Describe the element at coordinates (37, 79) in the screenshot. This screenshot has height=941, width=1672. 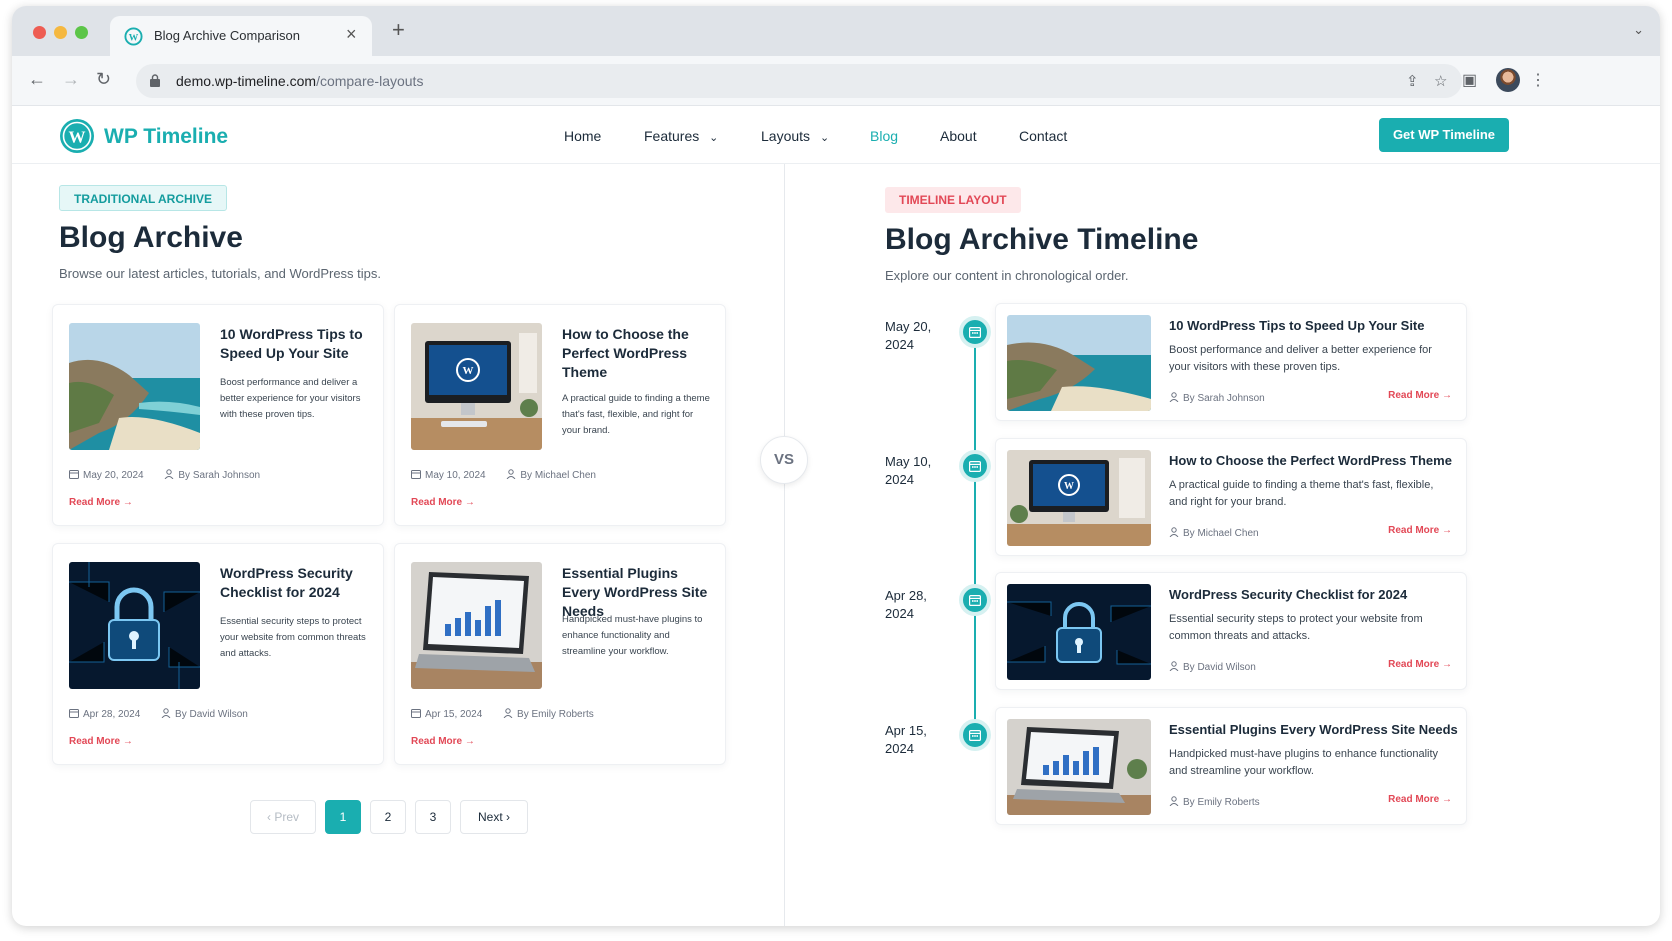
I see `back-arrow-icon: ←` at that location.